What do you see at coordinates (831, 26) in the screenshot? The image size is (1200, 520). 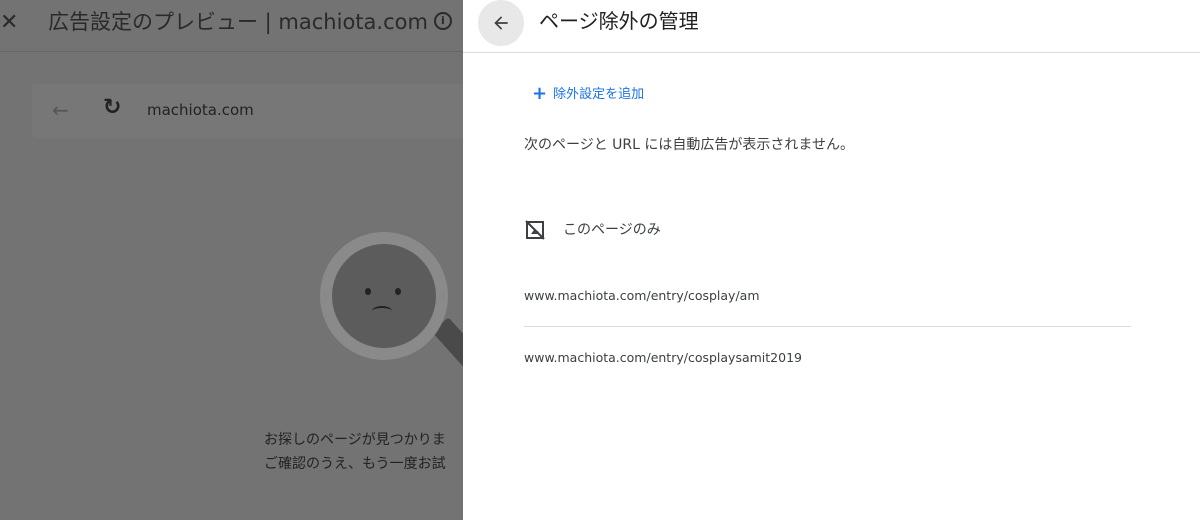 I see `panel-header: ページ除外の管理` at bounding box center [831, 26].